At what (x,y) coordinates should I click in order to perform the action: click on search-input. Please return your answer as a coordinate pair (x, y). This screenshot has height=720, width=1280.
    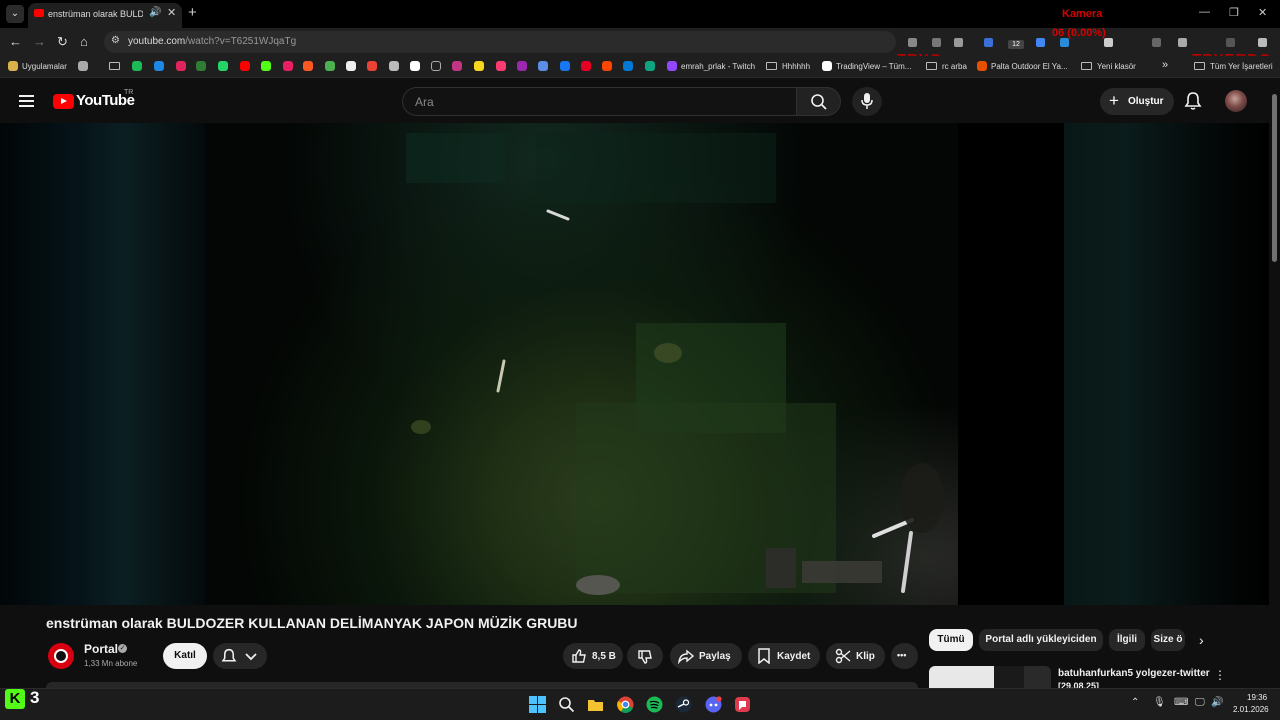
    Looking at the image, I should click on (595, 102).